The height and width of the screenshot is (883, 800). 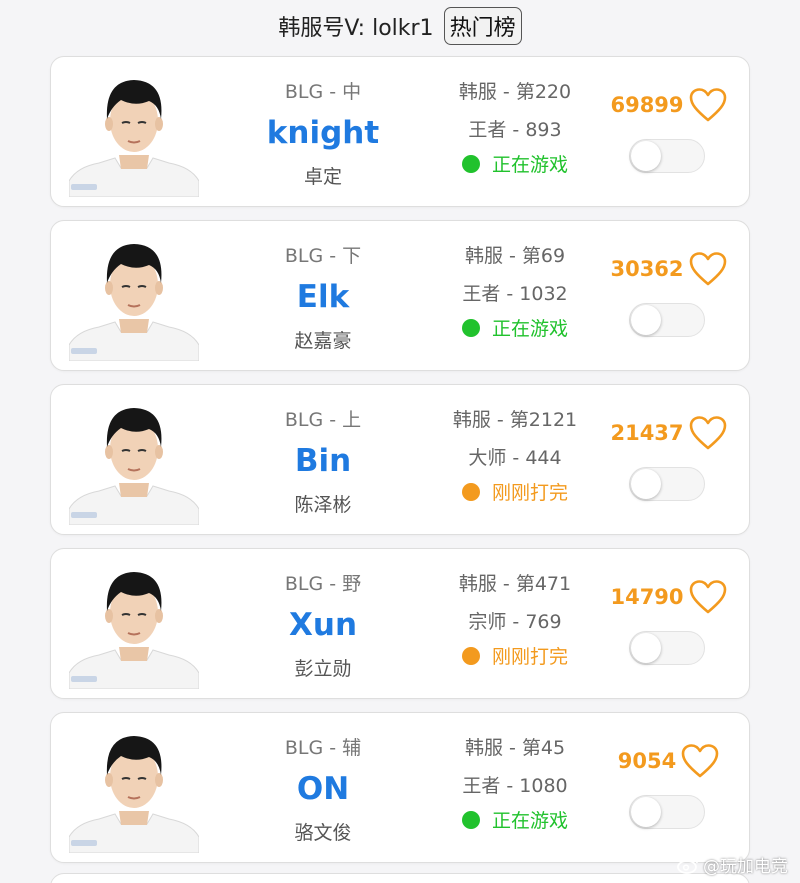 I want to click on player-real-name: 陈泽彬, so click(x=323, y=505).